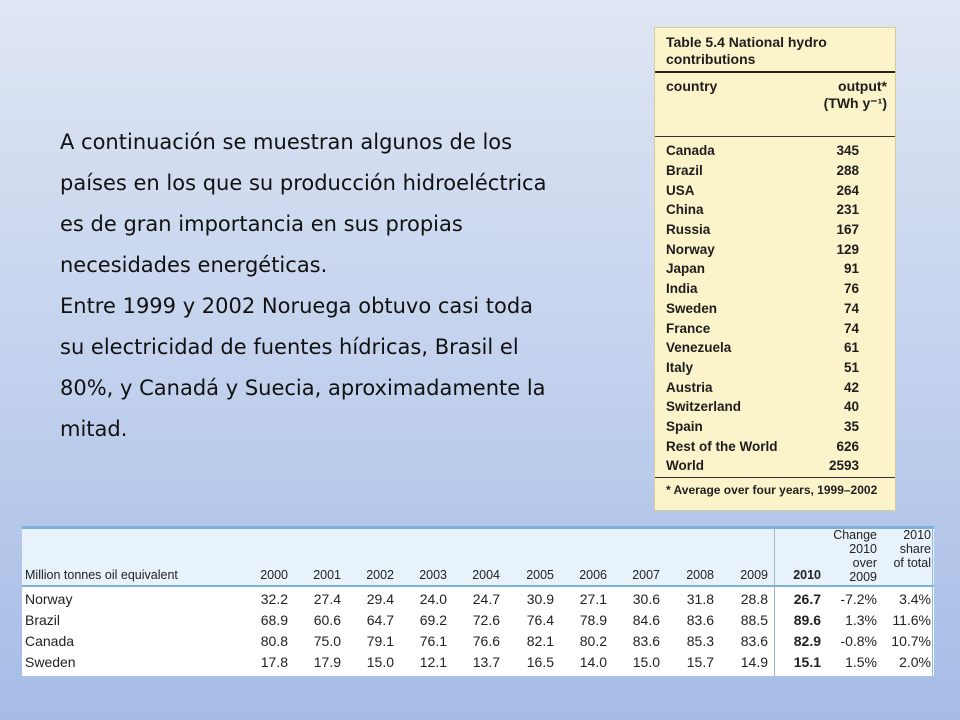  Describe the element at coordinates (646, 599) in the screenshot. I see `value-cell: 30.6` at that location.